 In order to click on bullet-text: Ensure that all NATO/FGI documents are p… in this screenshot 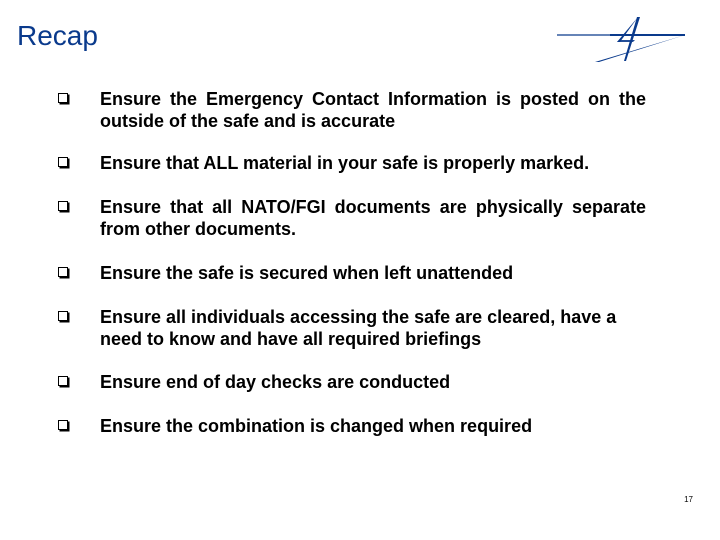, I will do `click(373, 218)`.